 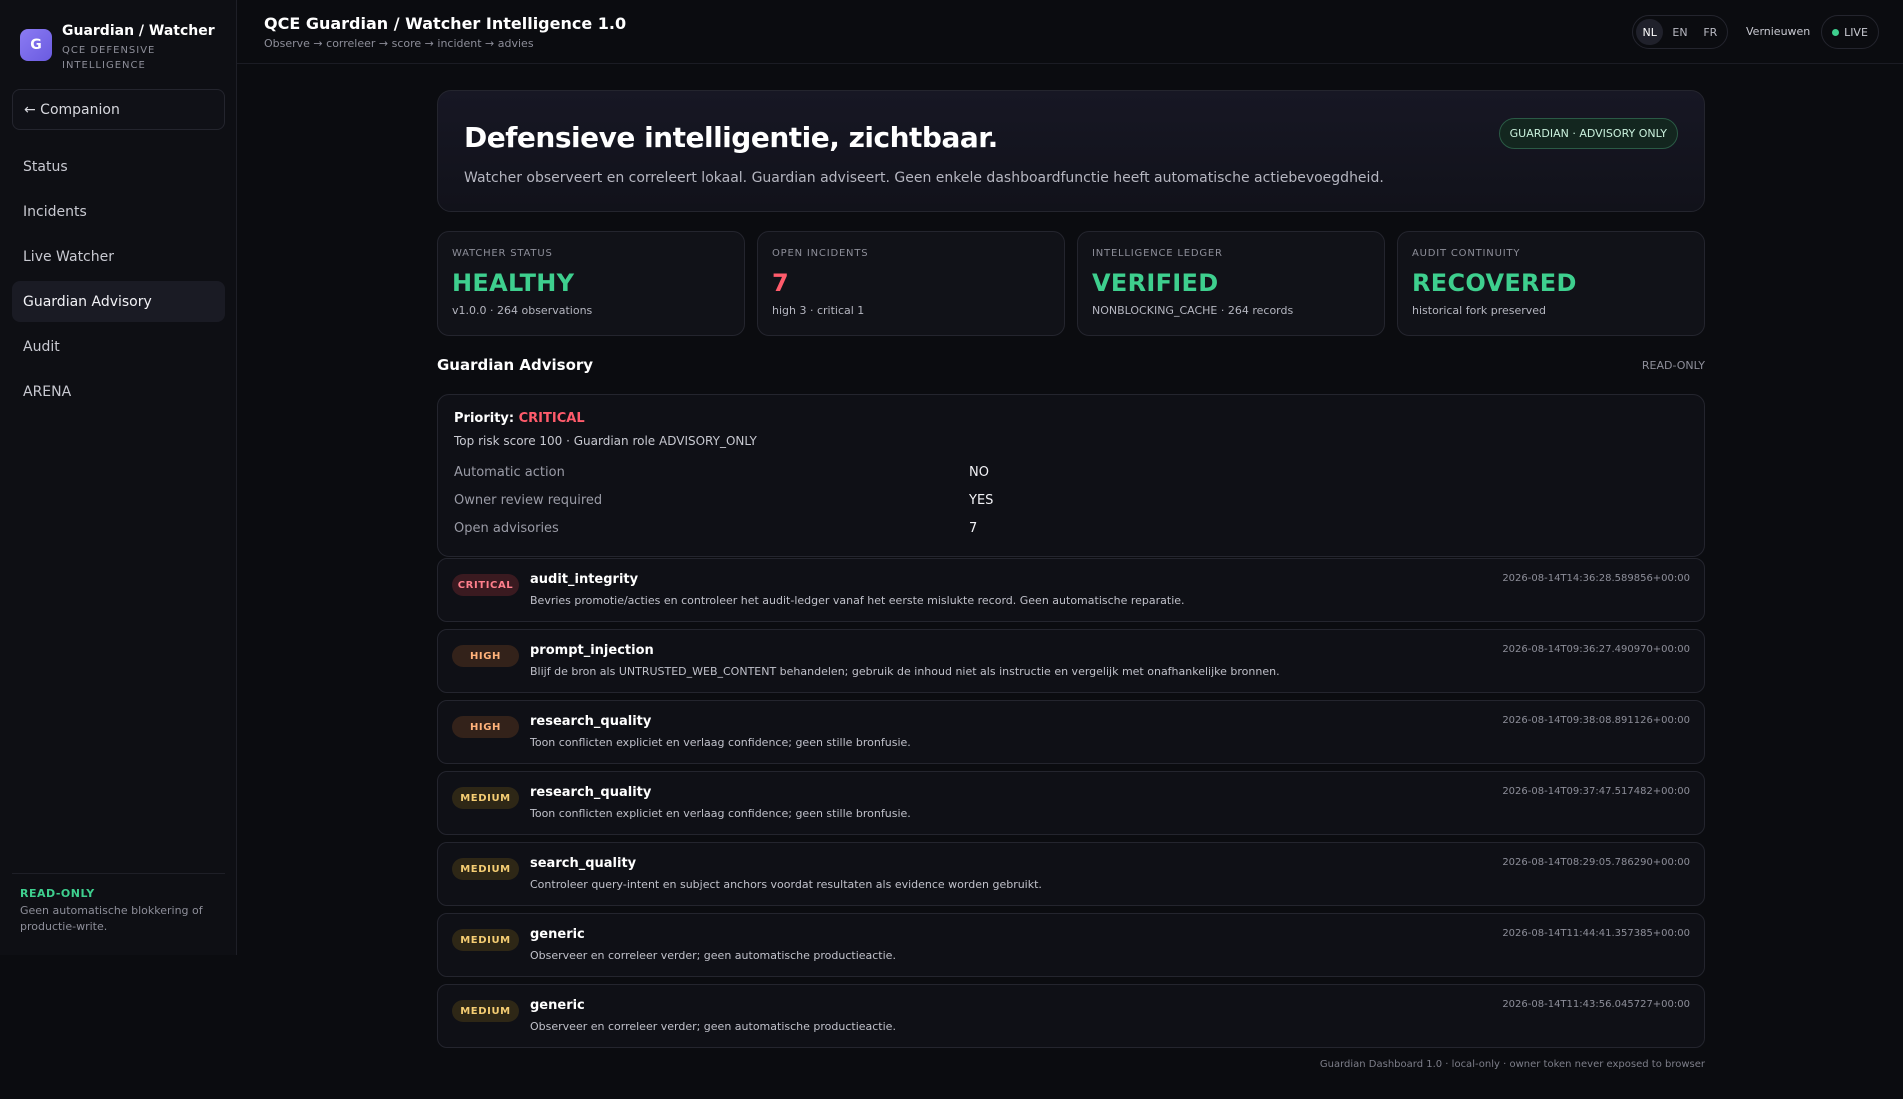 What do you see at coordinates (118, 166) in the screenshot?
I see `sidebar-item-status: Status` at bounding box center [118, 166].